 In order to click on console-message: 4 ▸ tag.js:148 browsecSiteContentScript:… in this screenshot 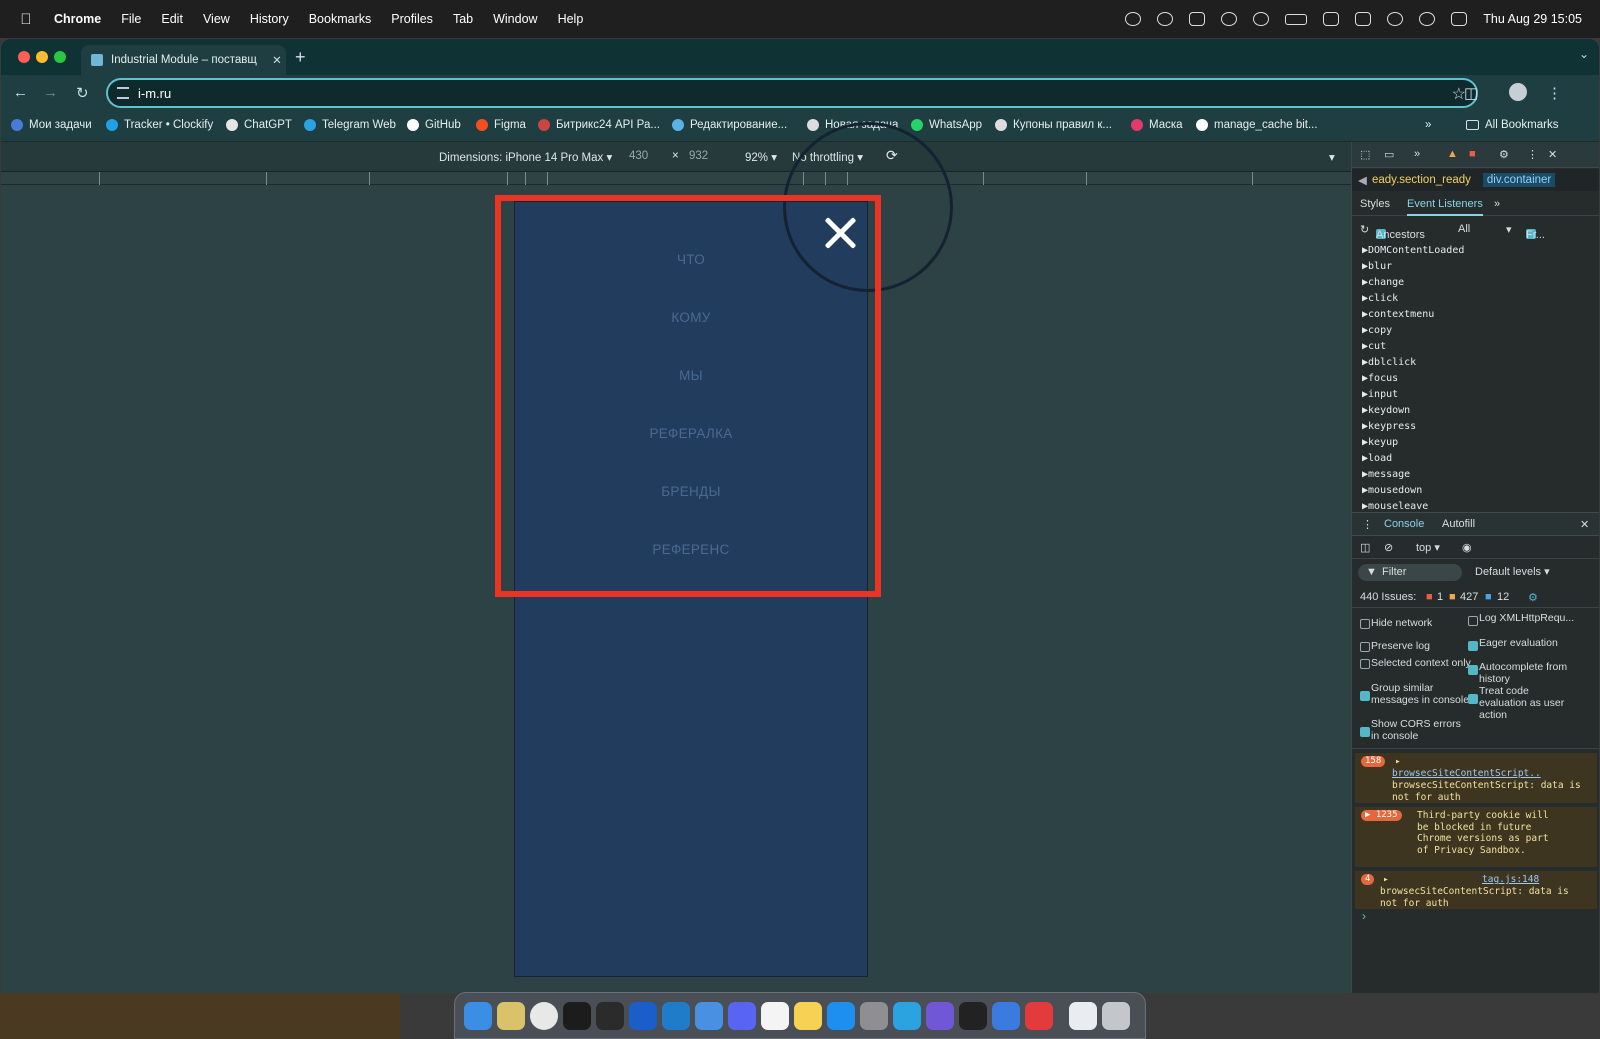, I will do `click(1476, 890)`.